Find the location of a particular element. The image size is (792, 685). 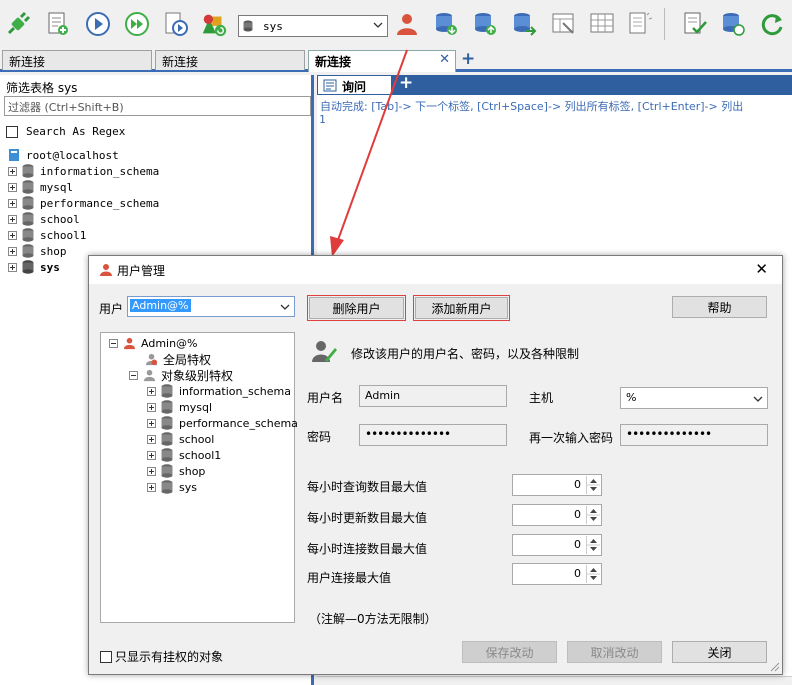

host-select: % is located at coordinates (694, 398).